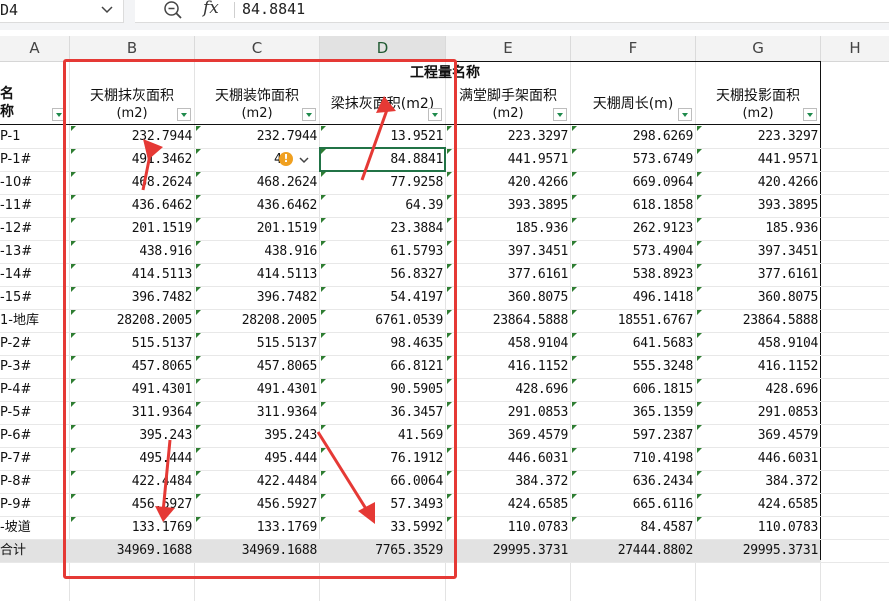  I want to click on table-cell: 18551.6767, so click(633, 320).